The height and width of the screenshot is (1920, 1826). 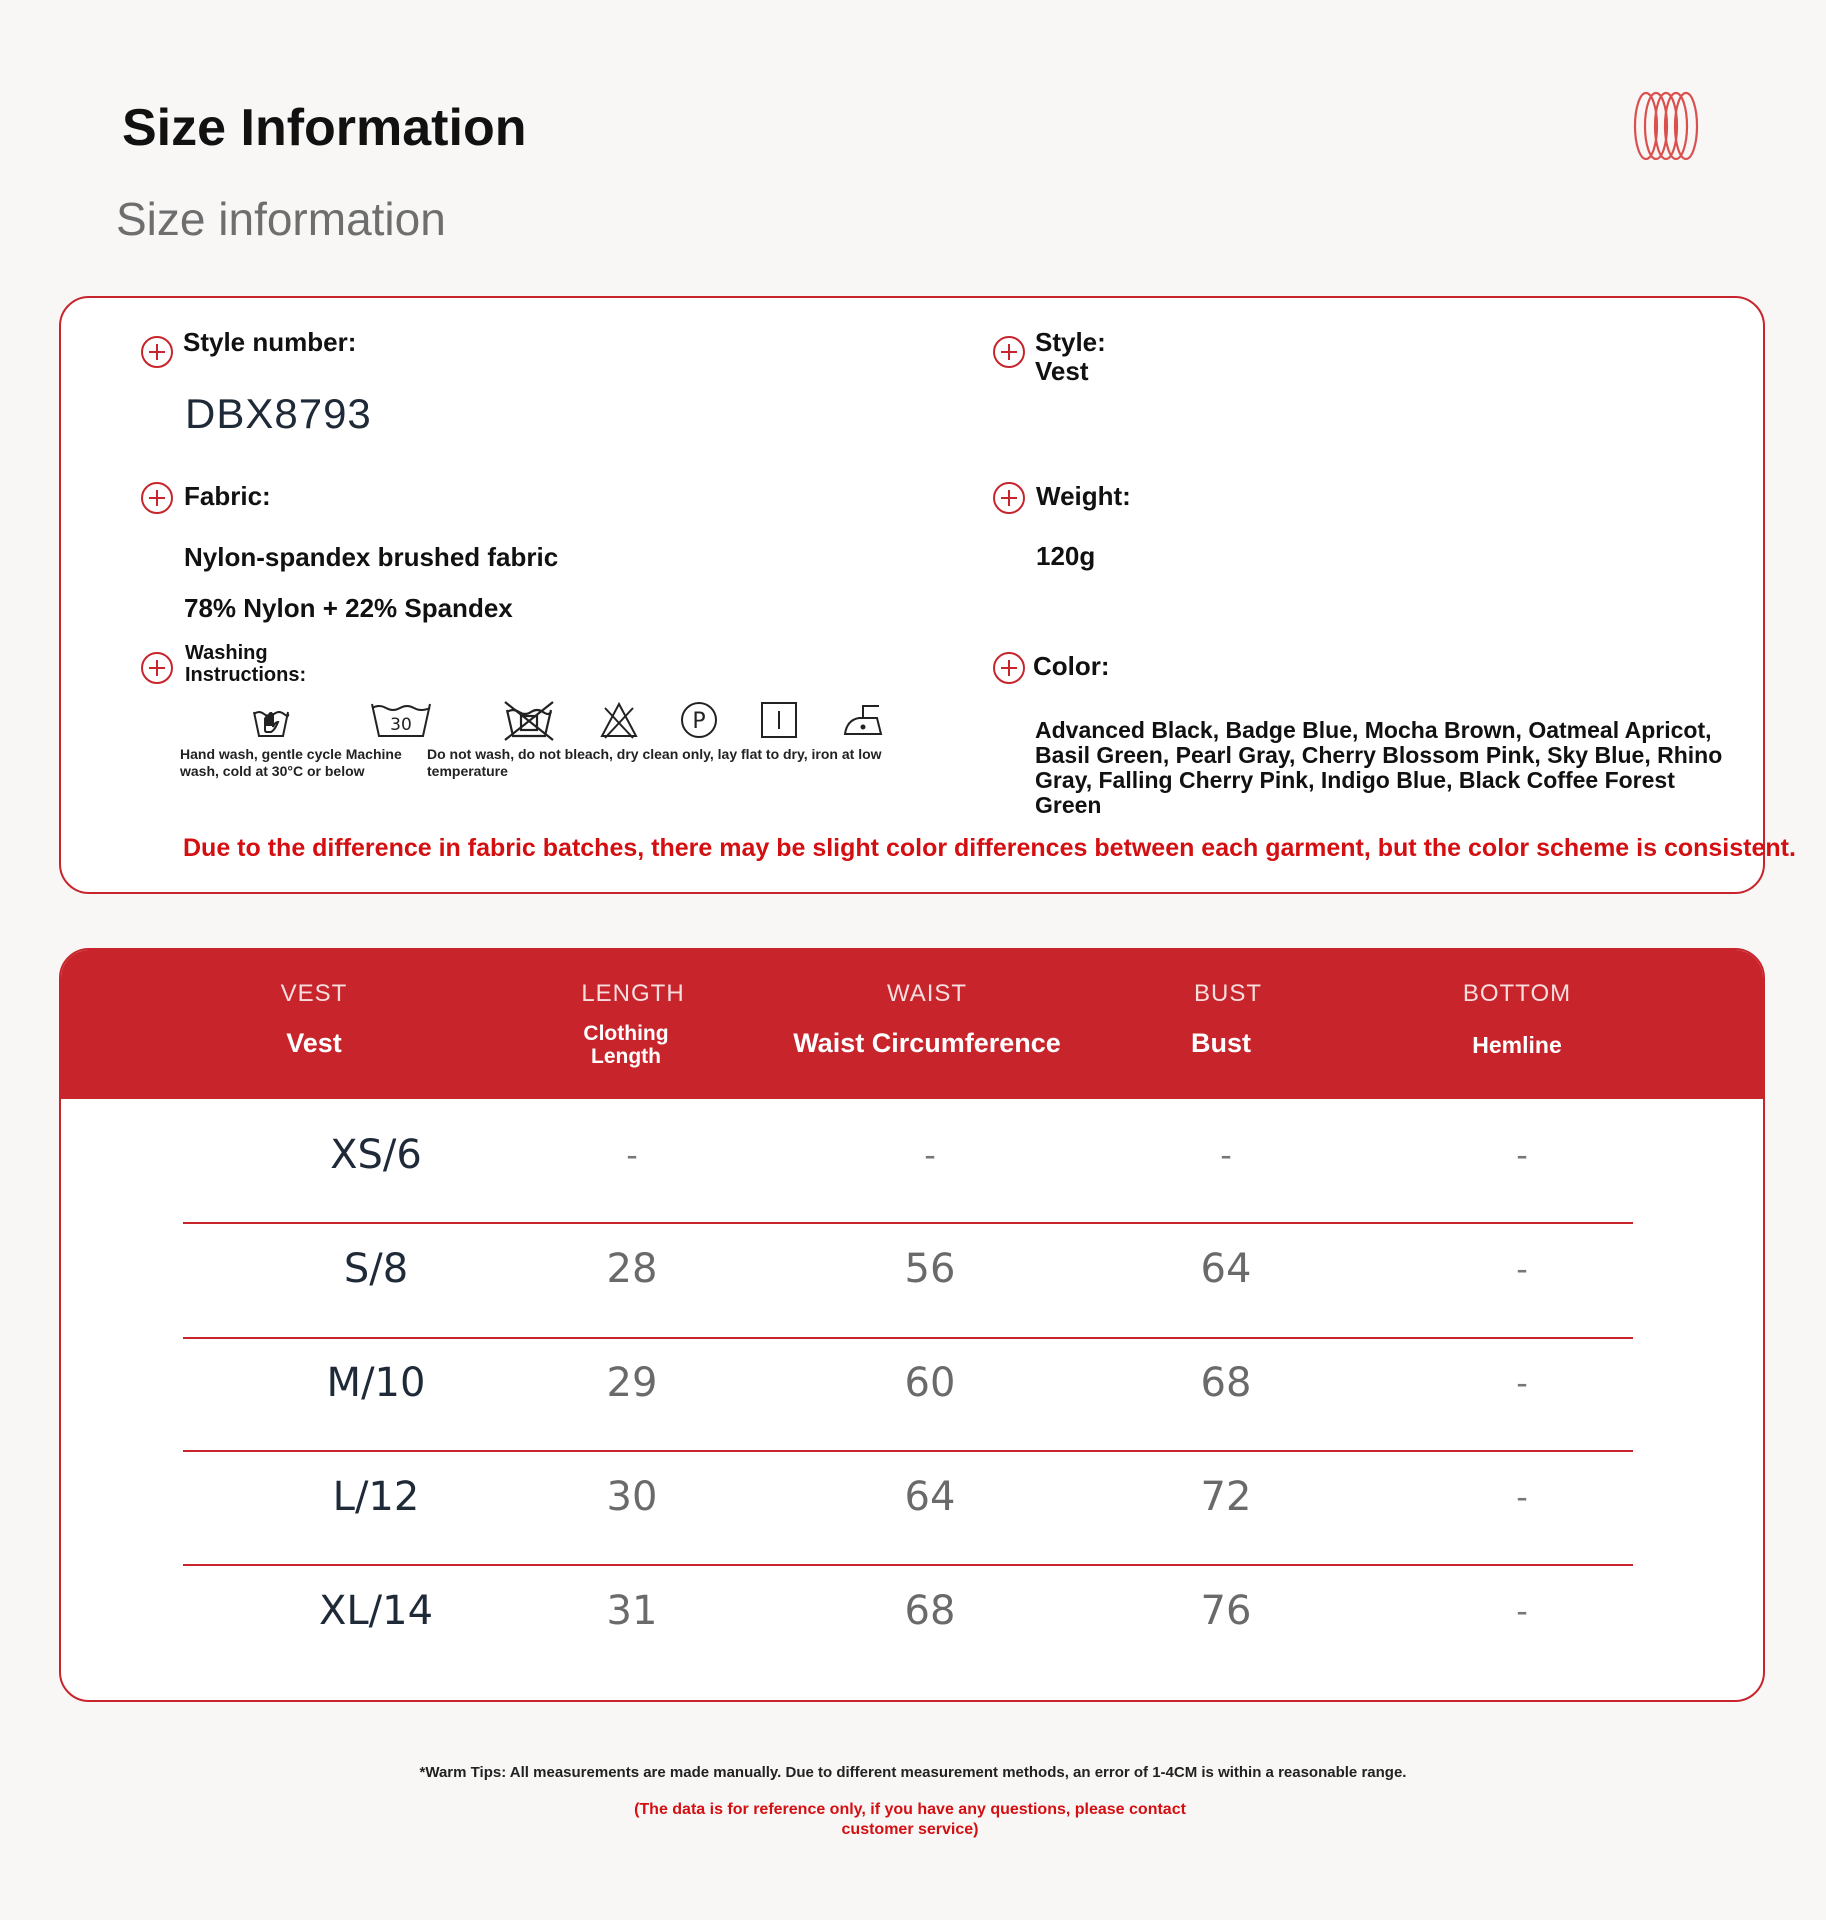 I want to click on col-header-label: Clothing Length, so click(x=626, y=1045).